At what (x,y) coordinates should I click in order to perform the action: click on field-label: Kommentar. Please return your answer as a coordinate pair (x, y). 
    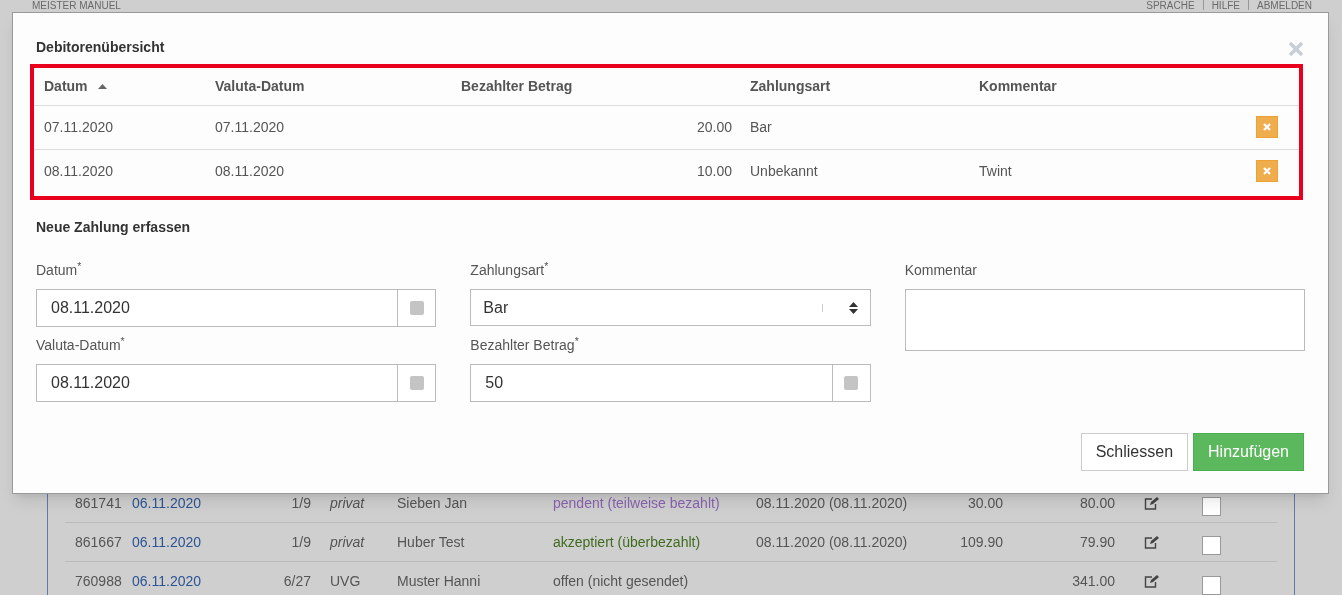
    Looking at the image, I should click on (941, 270).